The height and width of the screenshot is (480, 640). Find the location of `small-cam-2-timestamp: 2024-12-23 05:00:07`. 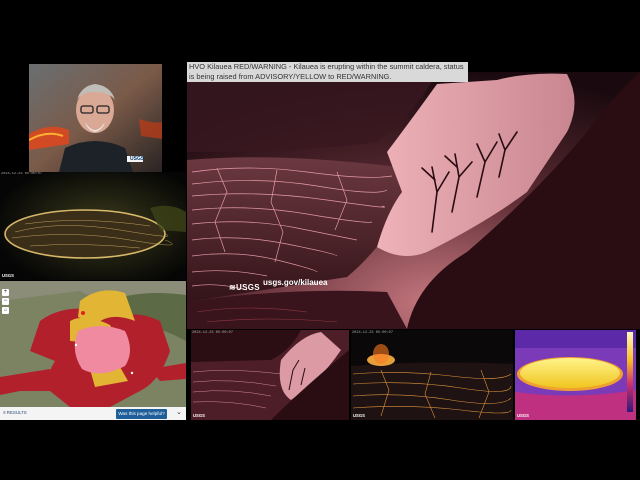

small-cam-2-timestamp: 2024-12-23 05:00:07 is located at coordinates (372, 333).